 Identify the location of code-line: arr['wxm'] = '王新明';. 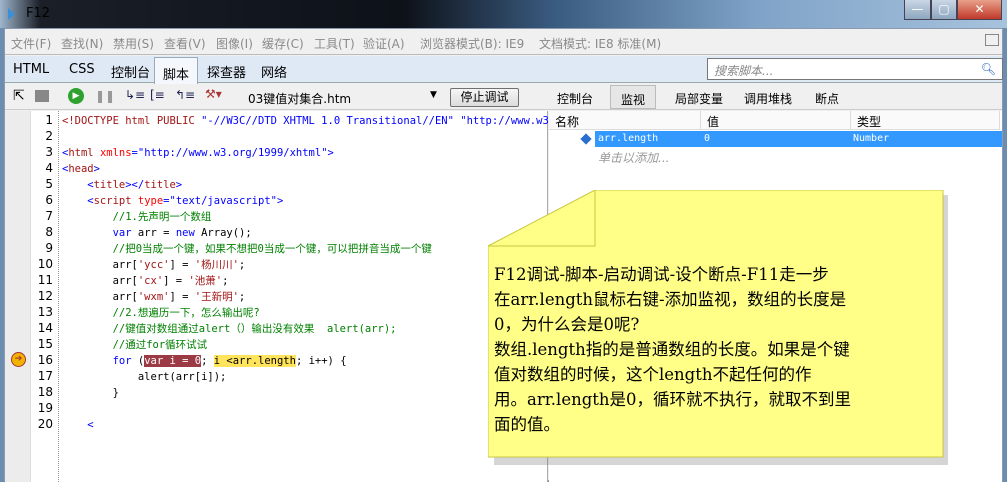
(154, 297).